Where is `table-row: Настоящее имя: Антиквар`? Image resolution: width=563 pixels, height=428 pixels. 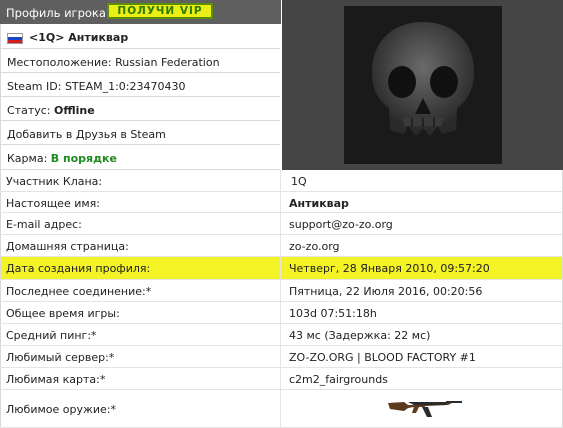 table-row: Настоящее имя: Антиквар is located at coordinates (281, 202).